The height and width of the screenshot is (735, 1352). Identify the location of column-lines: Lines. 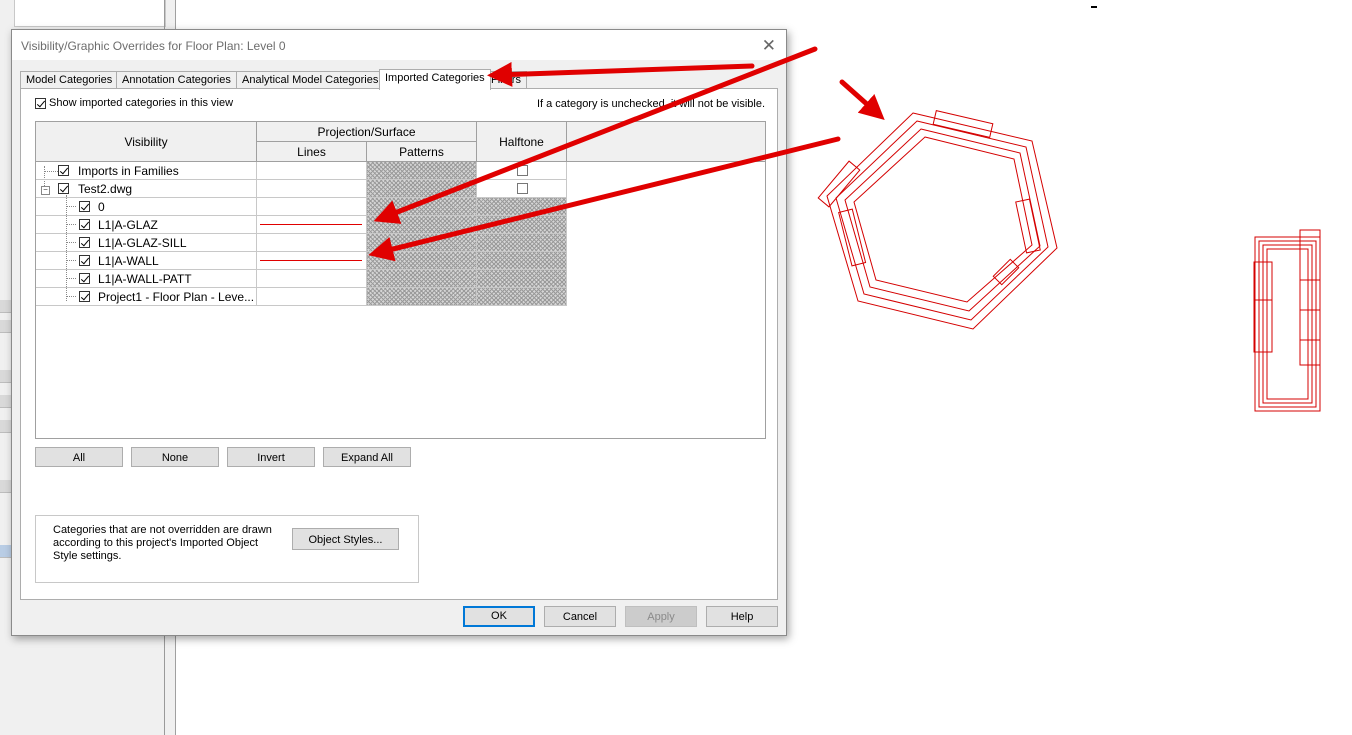
(312, 152).